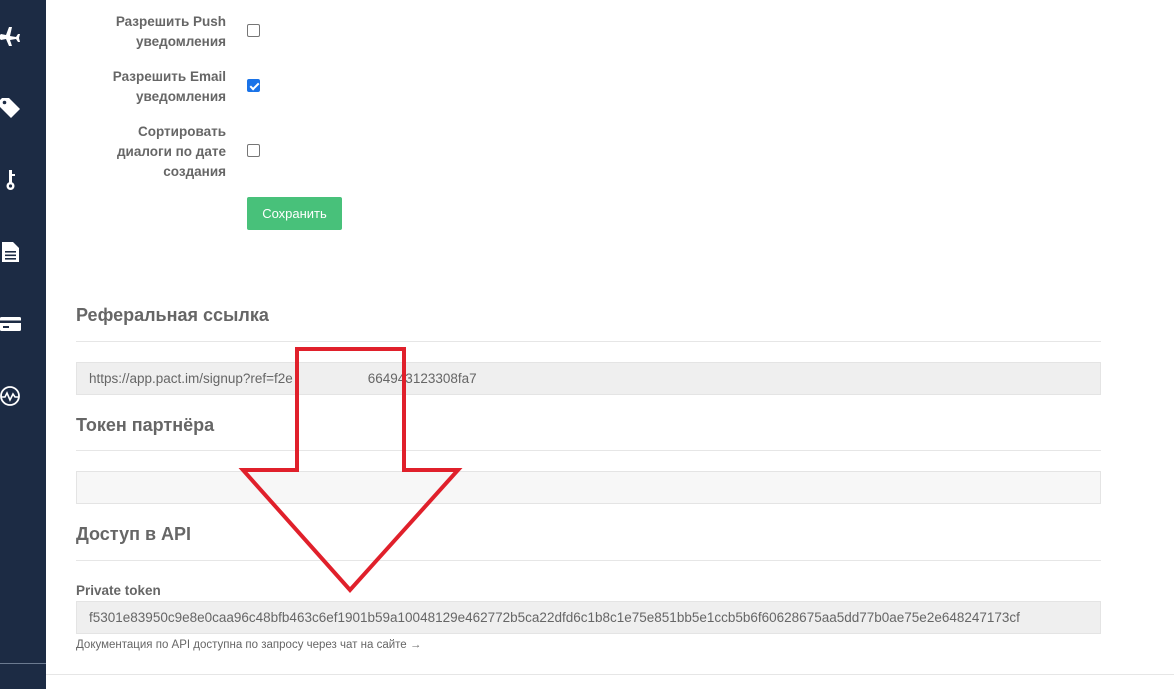 The image size is (1174, 689). I want to click on partner-token-input, so click(588, 487).